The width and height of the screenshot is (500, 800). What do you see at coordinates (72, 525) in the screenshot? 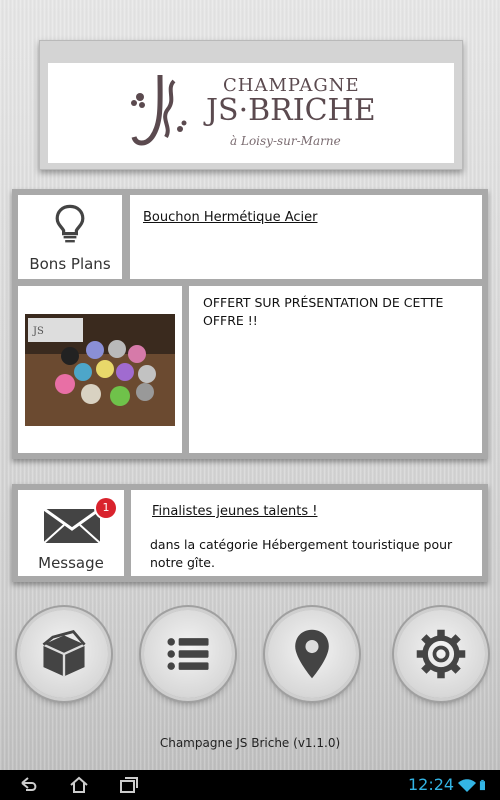
I see `envelope-icon` at bounding box center [72, 525].